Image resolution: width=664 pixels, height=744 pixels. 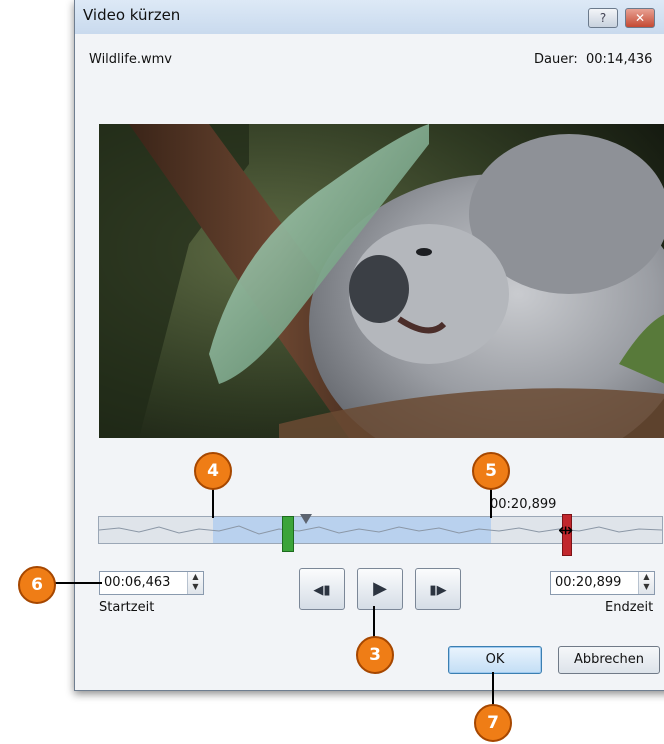 What do you see at coordinates (491, 471) in the screenshot?
I see `callout-5: 5` at bounding box center [491, 471].